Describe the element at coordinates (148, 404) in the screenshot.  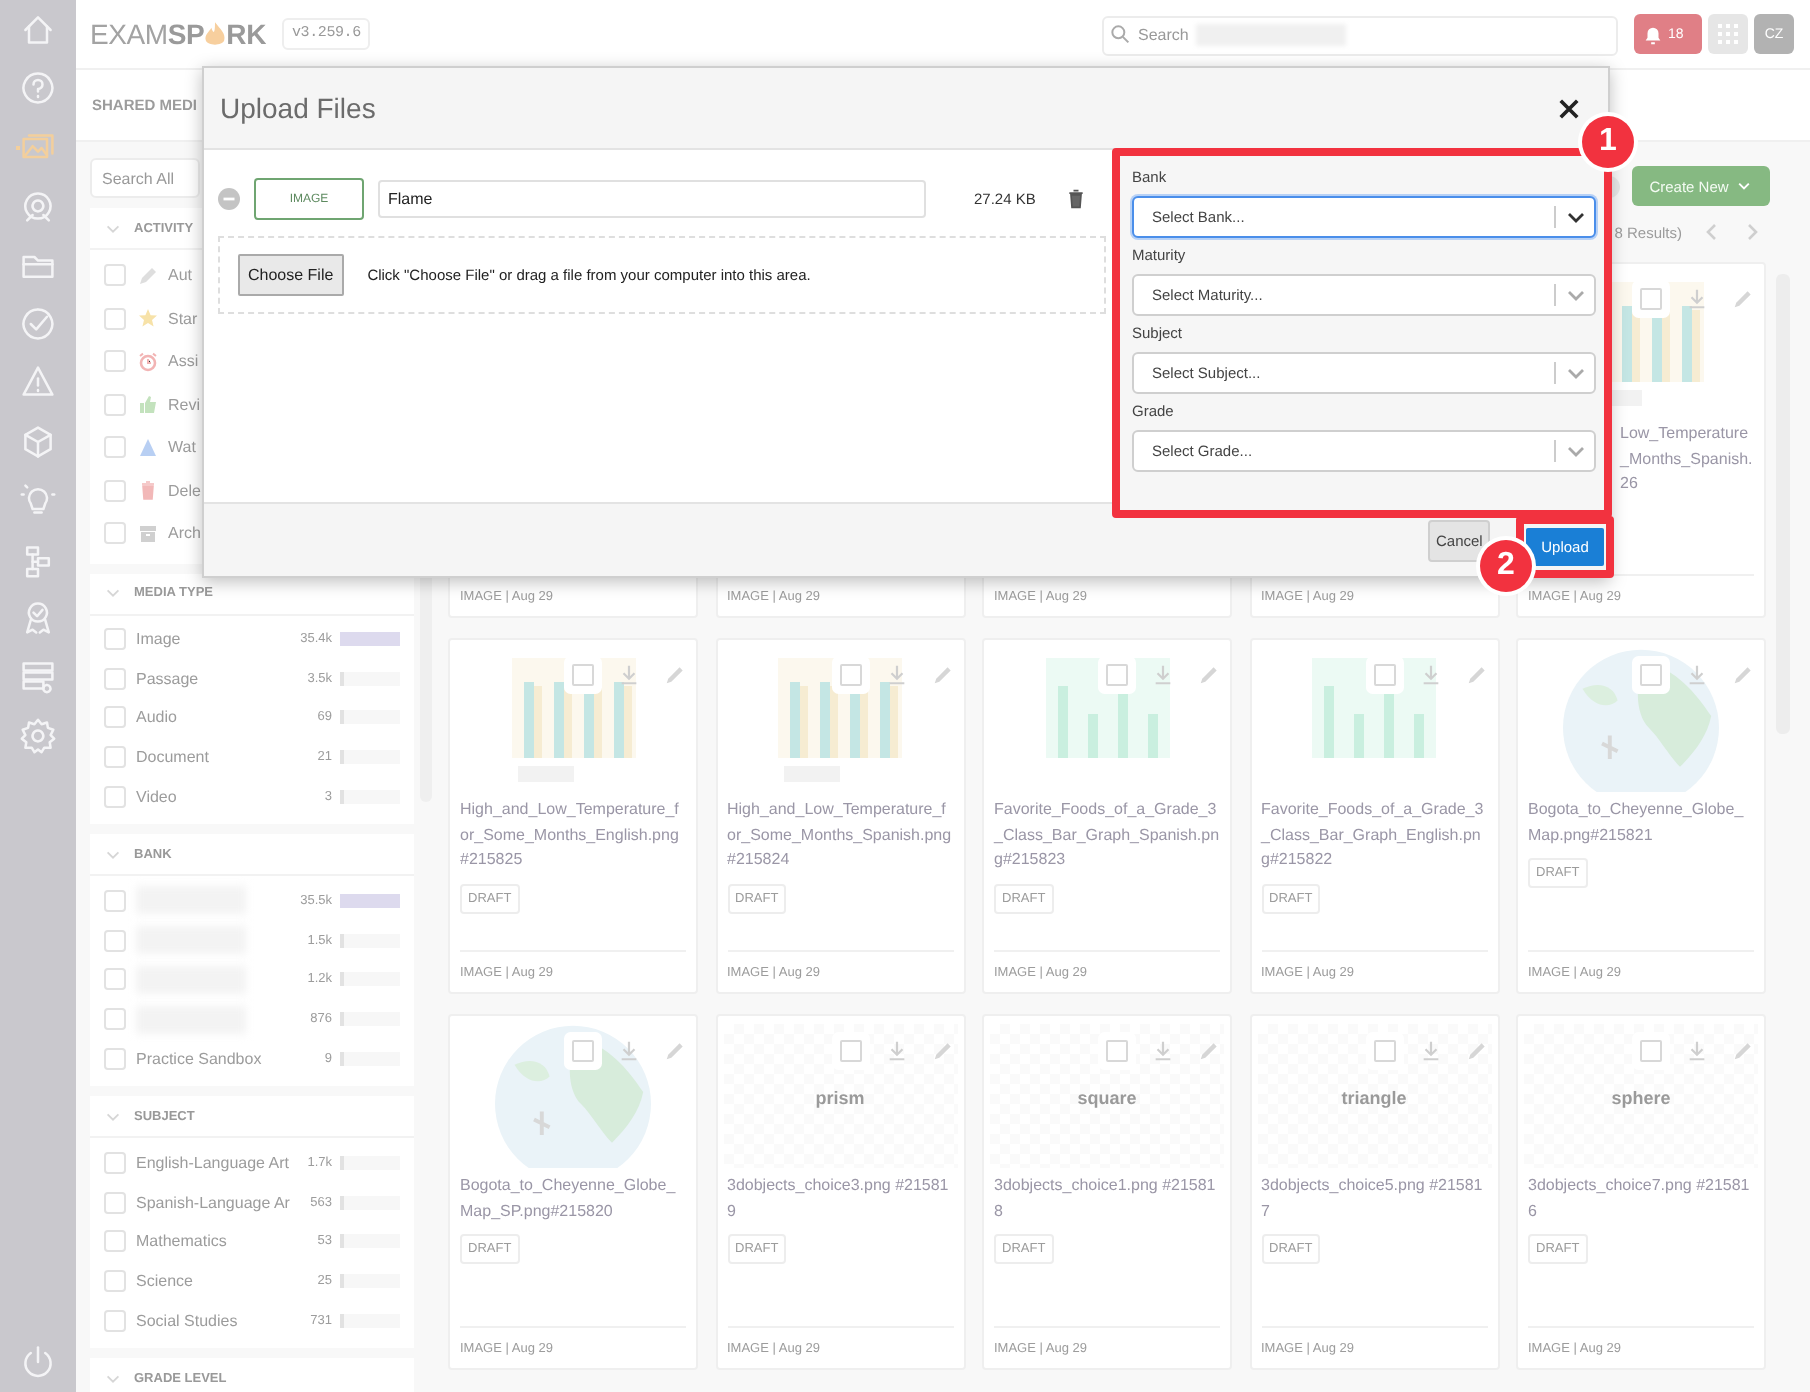
I see `thumbs-up-icon` at that location.